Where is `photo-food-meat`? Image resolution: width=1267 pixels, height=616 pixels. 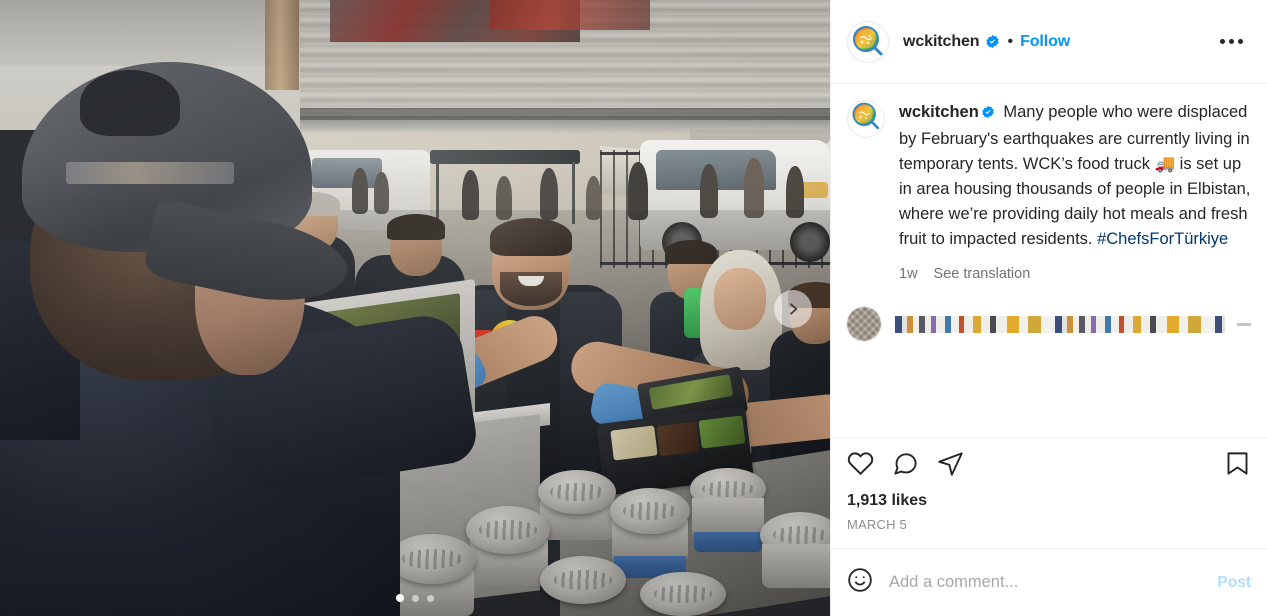
photo-food-meat is located at coordinates (678, 439).